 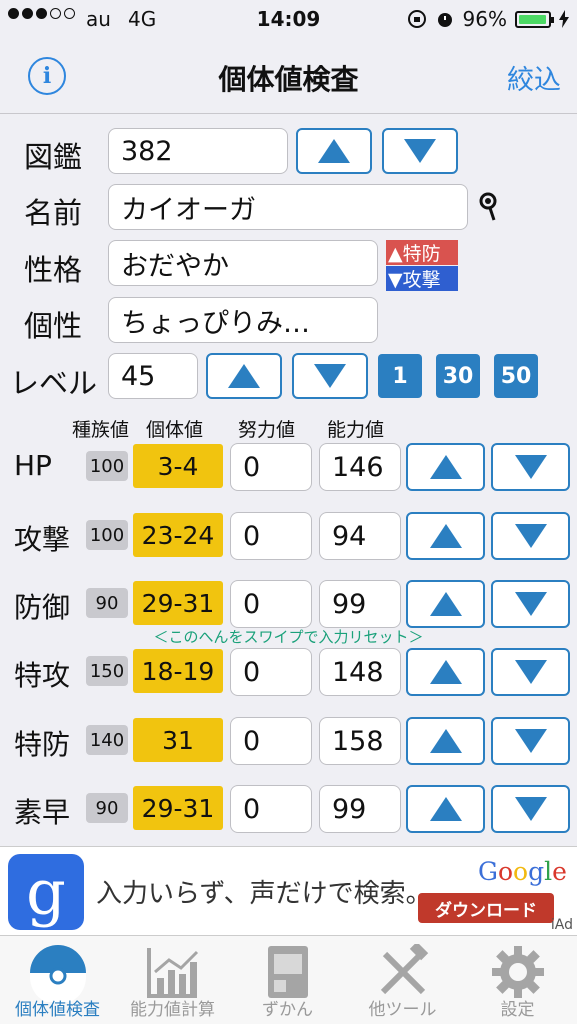 I want to click on tab-pokedex: ずかん, so click(x=287, y=980).